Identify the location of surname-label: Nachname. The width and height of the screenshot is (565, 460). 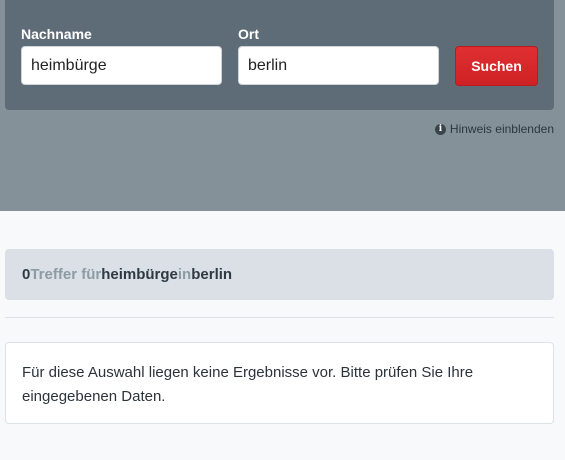
(56, 34).